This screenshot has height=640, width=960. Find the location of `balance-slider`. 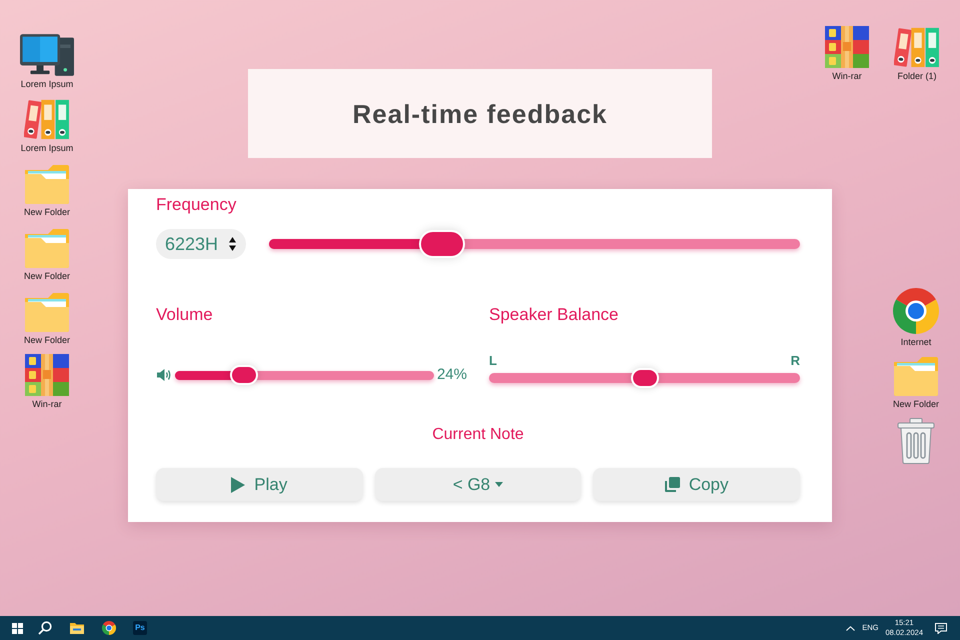

balance-slider is located at coordinates (644, 378).